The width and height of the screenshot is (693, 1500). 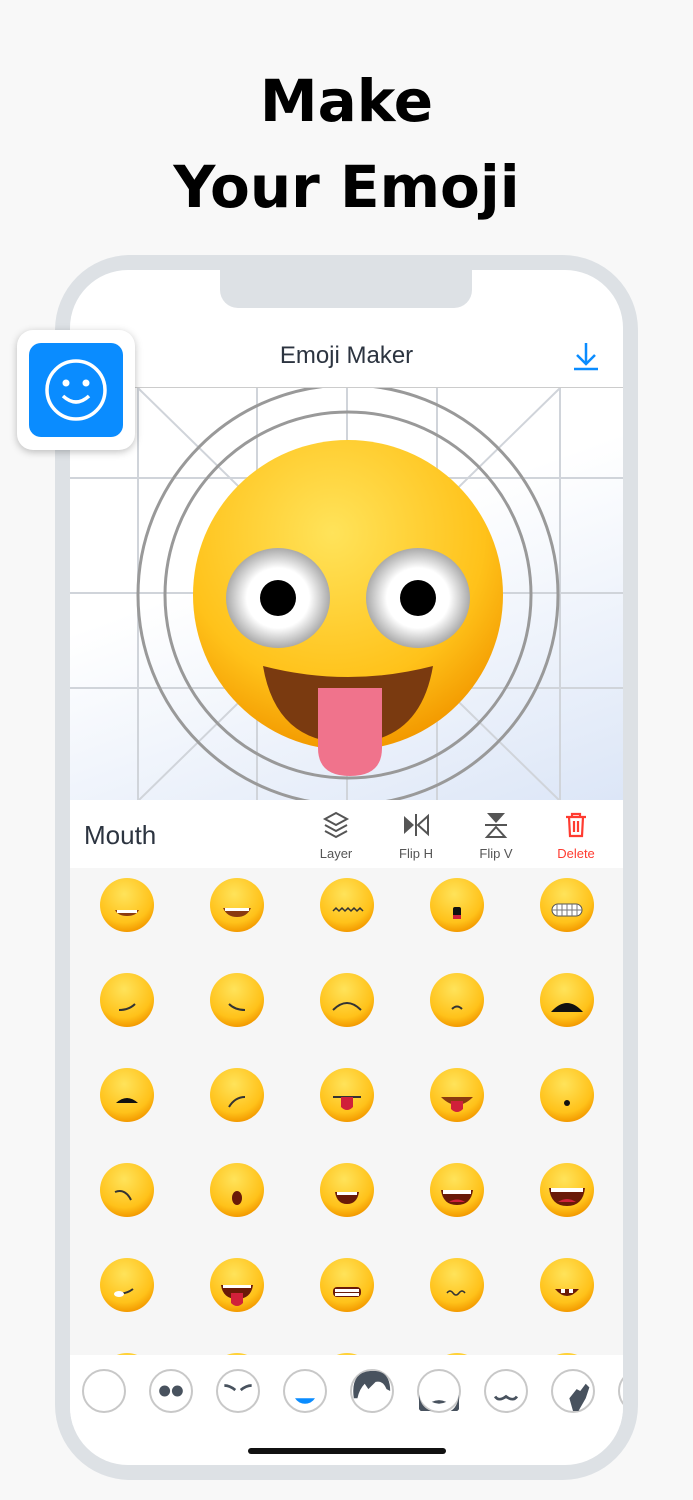 What do you see at coordinates (576, 853) in the screenshot?
I see `delete-label: Delete` at bounding box center [576, 853].